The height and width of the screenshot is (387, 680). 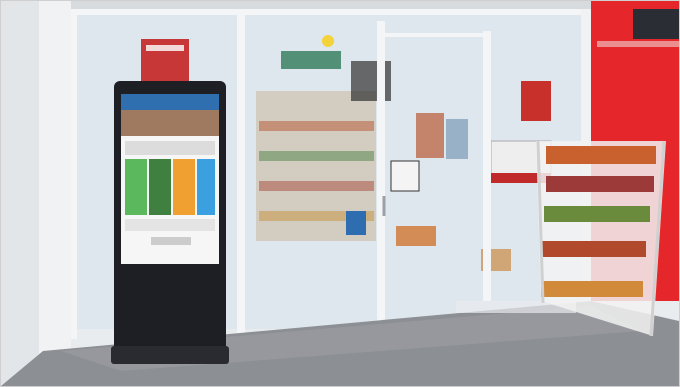 I want to click on info-kiosk, so click(x=170, y=222).